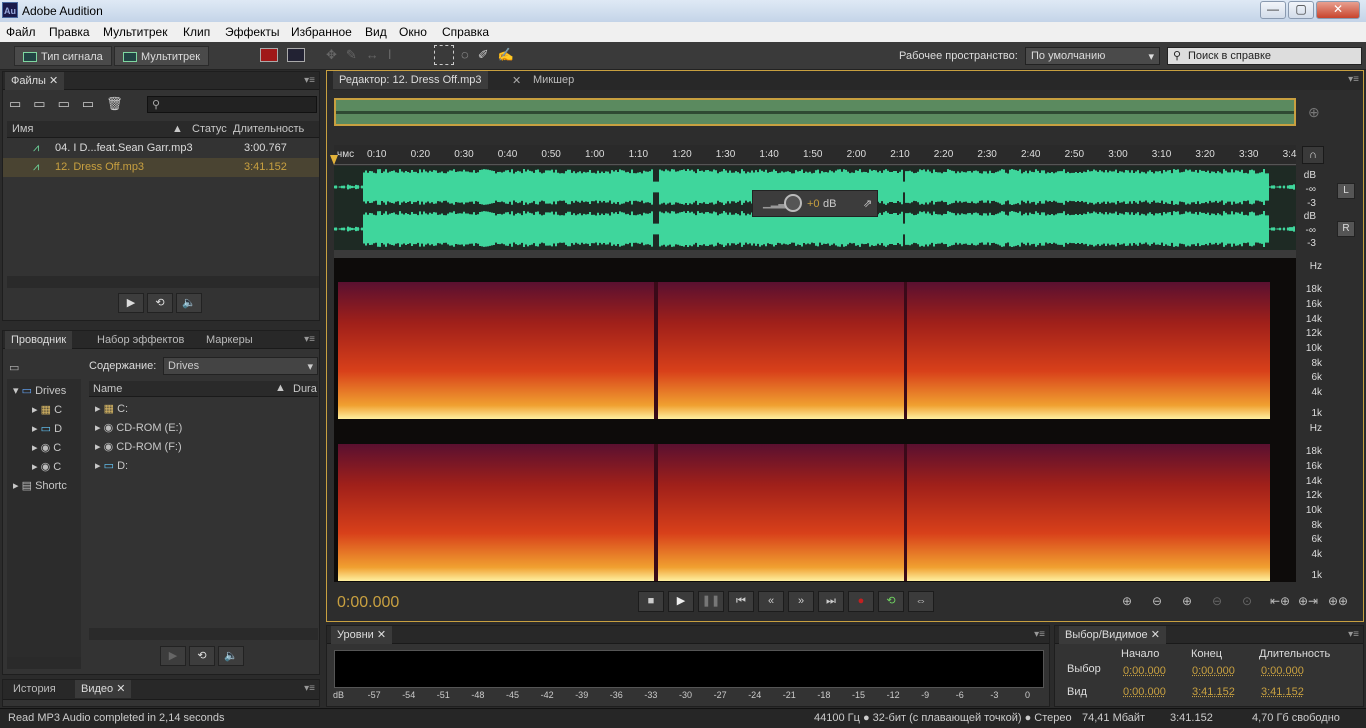  What do you see at coordinates (268, 129) in the screenshot?
I see `column-duration: Длительность` at bounding box center [268, 129].